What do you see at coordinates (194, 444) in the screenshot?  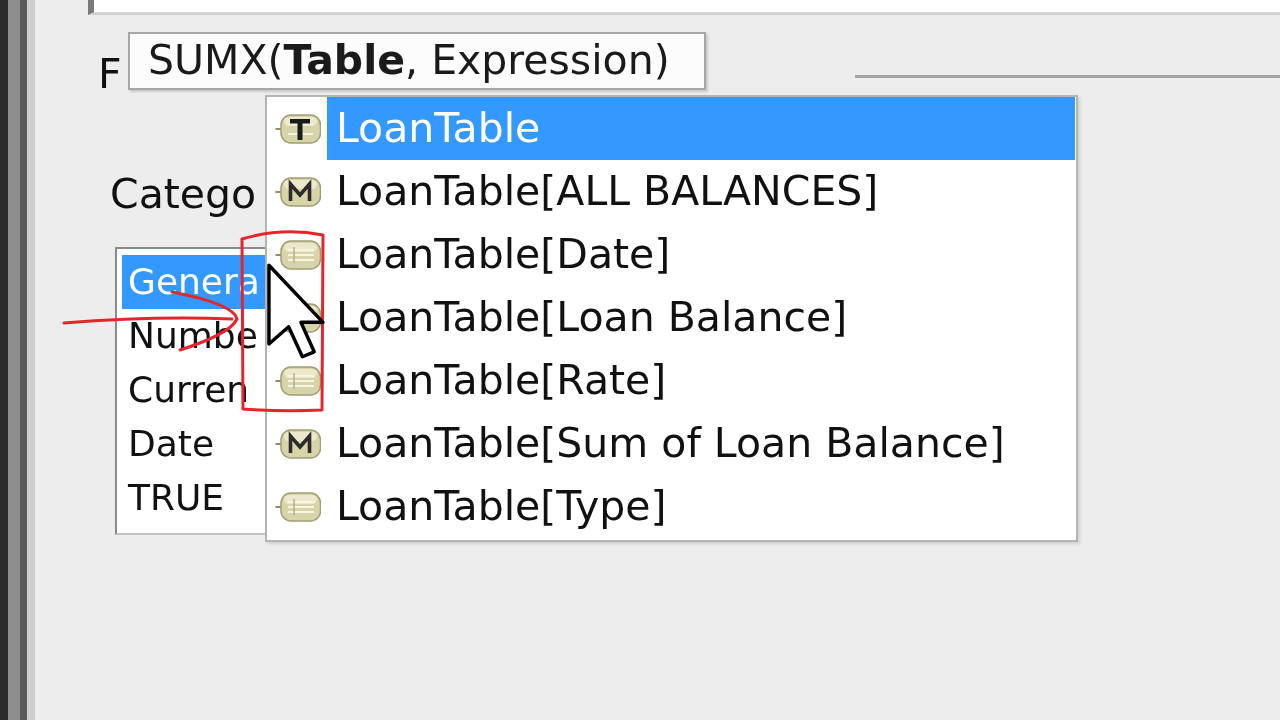 I see `category-list-item: Date` at bounding box center [194, 444].